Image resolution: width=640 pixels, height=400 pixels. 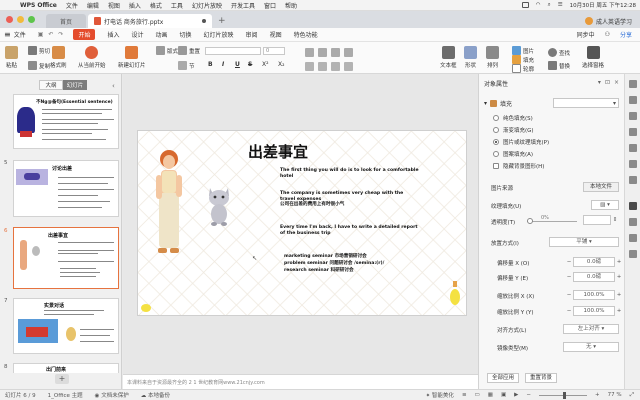 I want to click on user-account: 成人英语学习, so click(x=612, y=21).